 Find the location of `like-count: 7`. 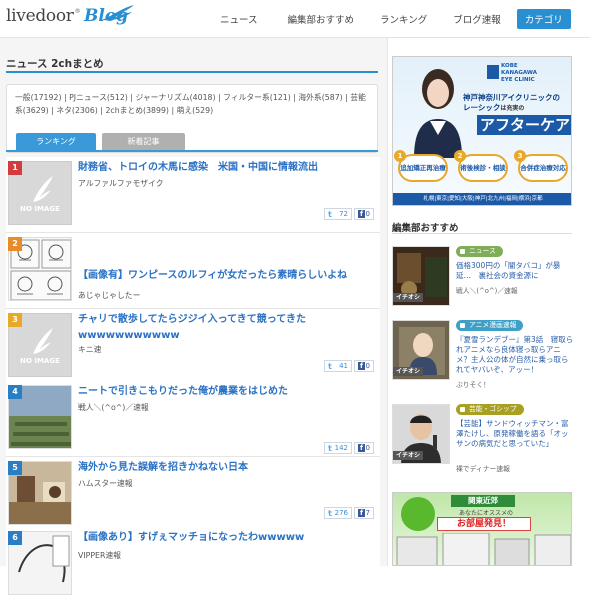

like-count: 7 is located at coordinates (367, 513).